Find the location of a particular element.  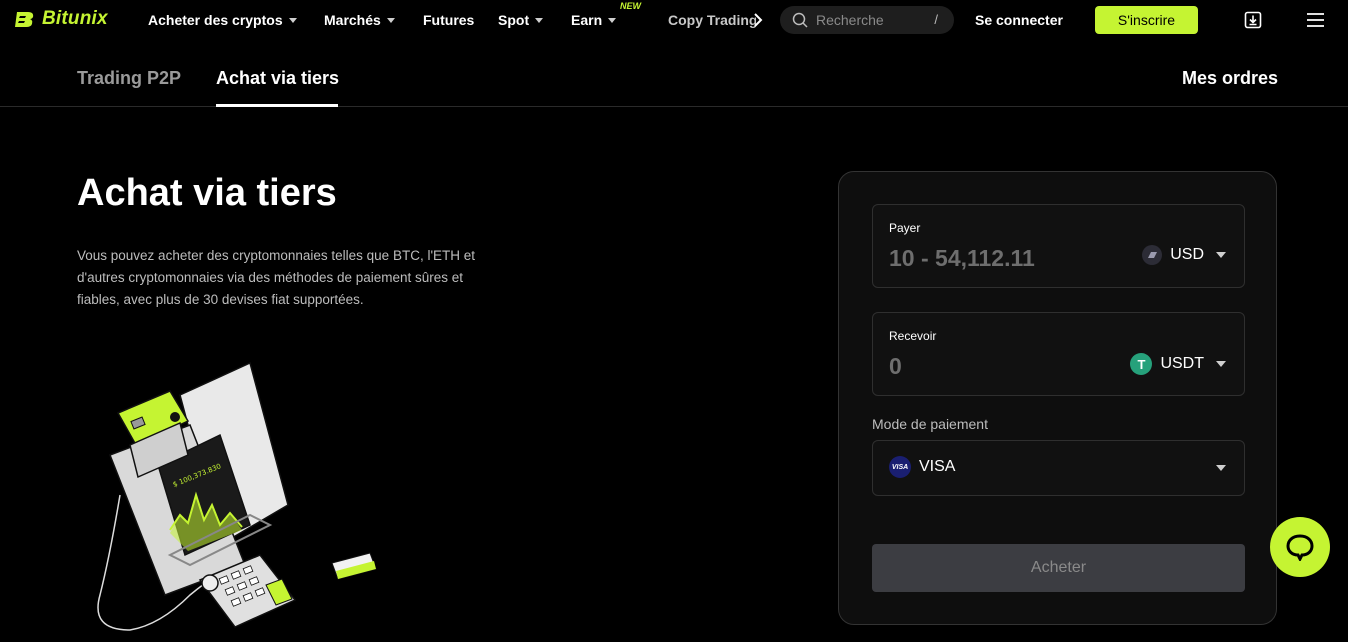

payment-method-selected: VISA VISA is located at coordinates (922, 467).